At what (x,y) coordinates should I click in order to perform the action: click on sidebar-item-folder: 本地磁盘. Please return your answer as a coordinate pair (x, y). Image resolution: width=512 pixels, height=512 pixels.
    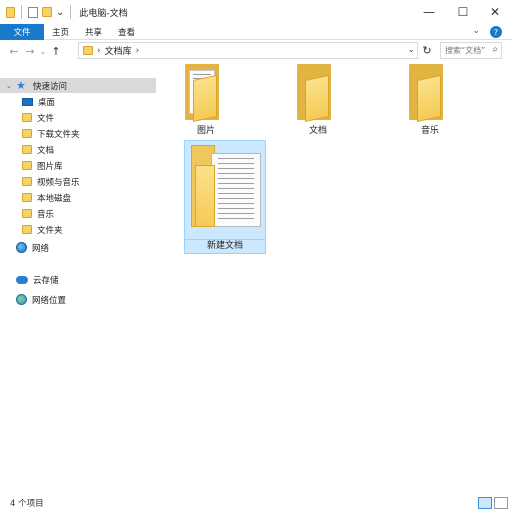
    Looking at the image, I should click on (46, 197).